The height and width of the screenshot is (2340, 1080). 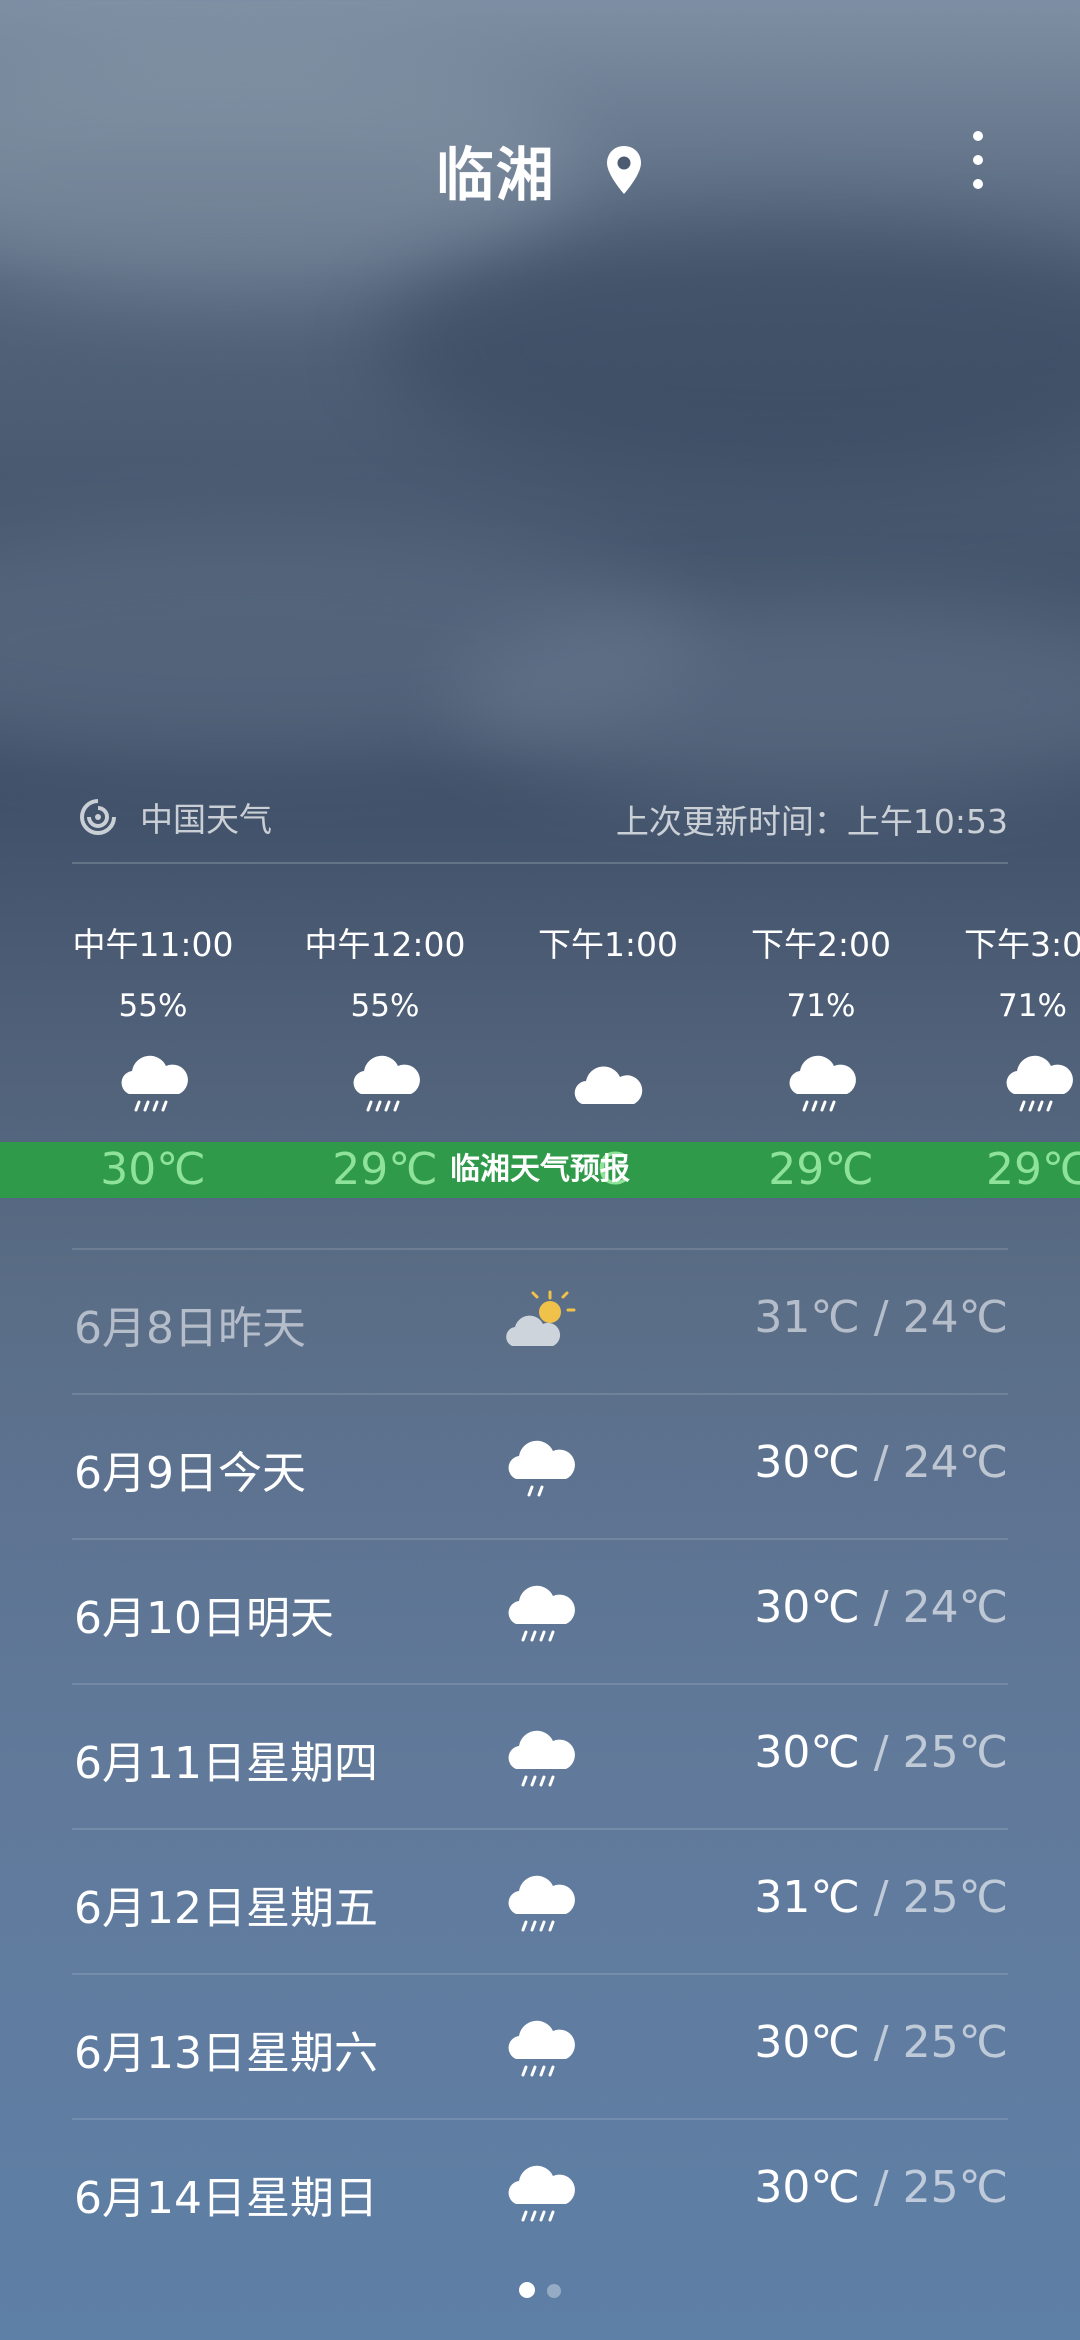 I want to click on hour-time: 中午12:00, so click(x=385, y=944).